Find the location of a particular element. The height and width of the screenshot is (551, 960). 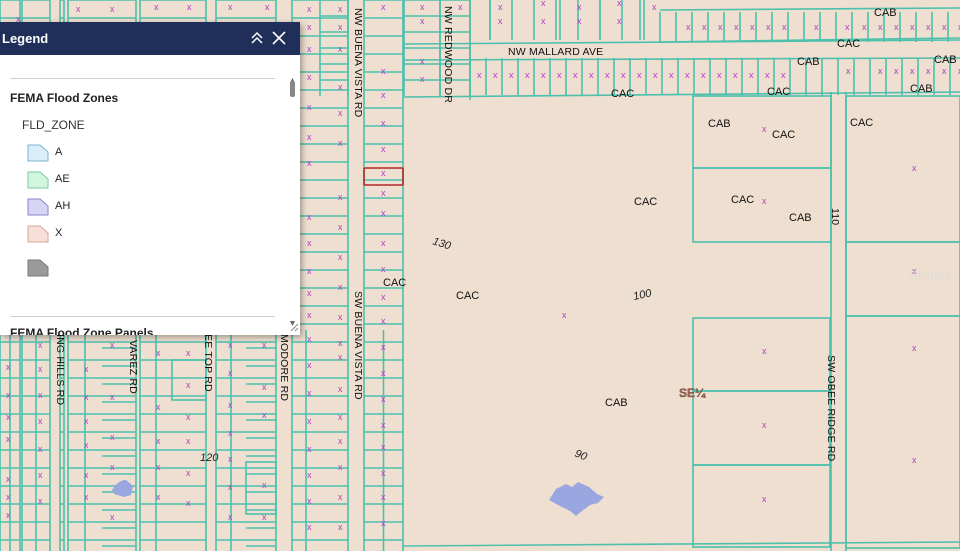

road-label-mallard: NW MALLARD AVE is located at coordinates (555, 52).